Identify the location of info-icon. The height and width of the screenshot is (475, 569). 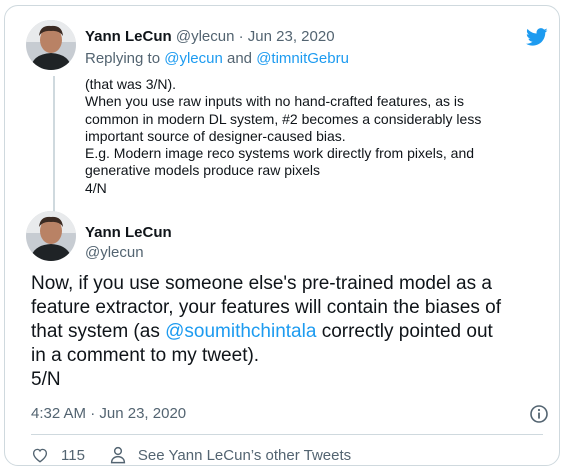
(539, 414).